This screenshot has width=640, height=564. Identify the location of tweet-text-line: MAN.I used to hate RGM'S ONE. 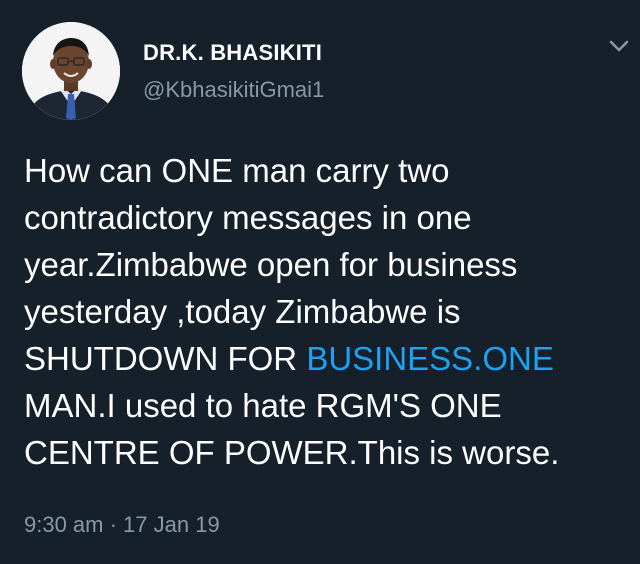
(263, 405).